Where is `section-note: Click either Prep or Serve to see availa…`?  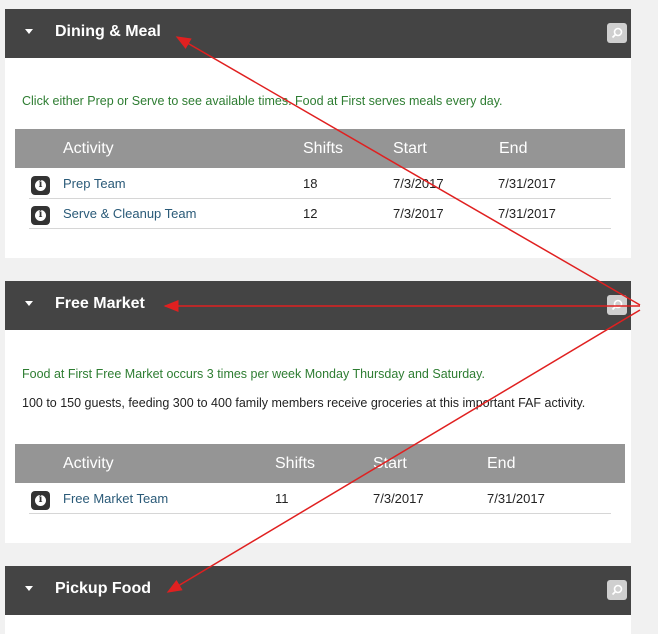 section-note: Click either Prep or Serve to see availa… is located at coordinates (262, 101).